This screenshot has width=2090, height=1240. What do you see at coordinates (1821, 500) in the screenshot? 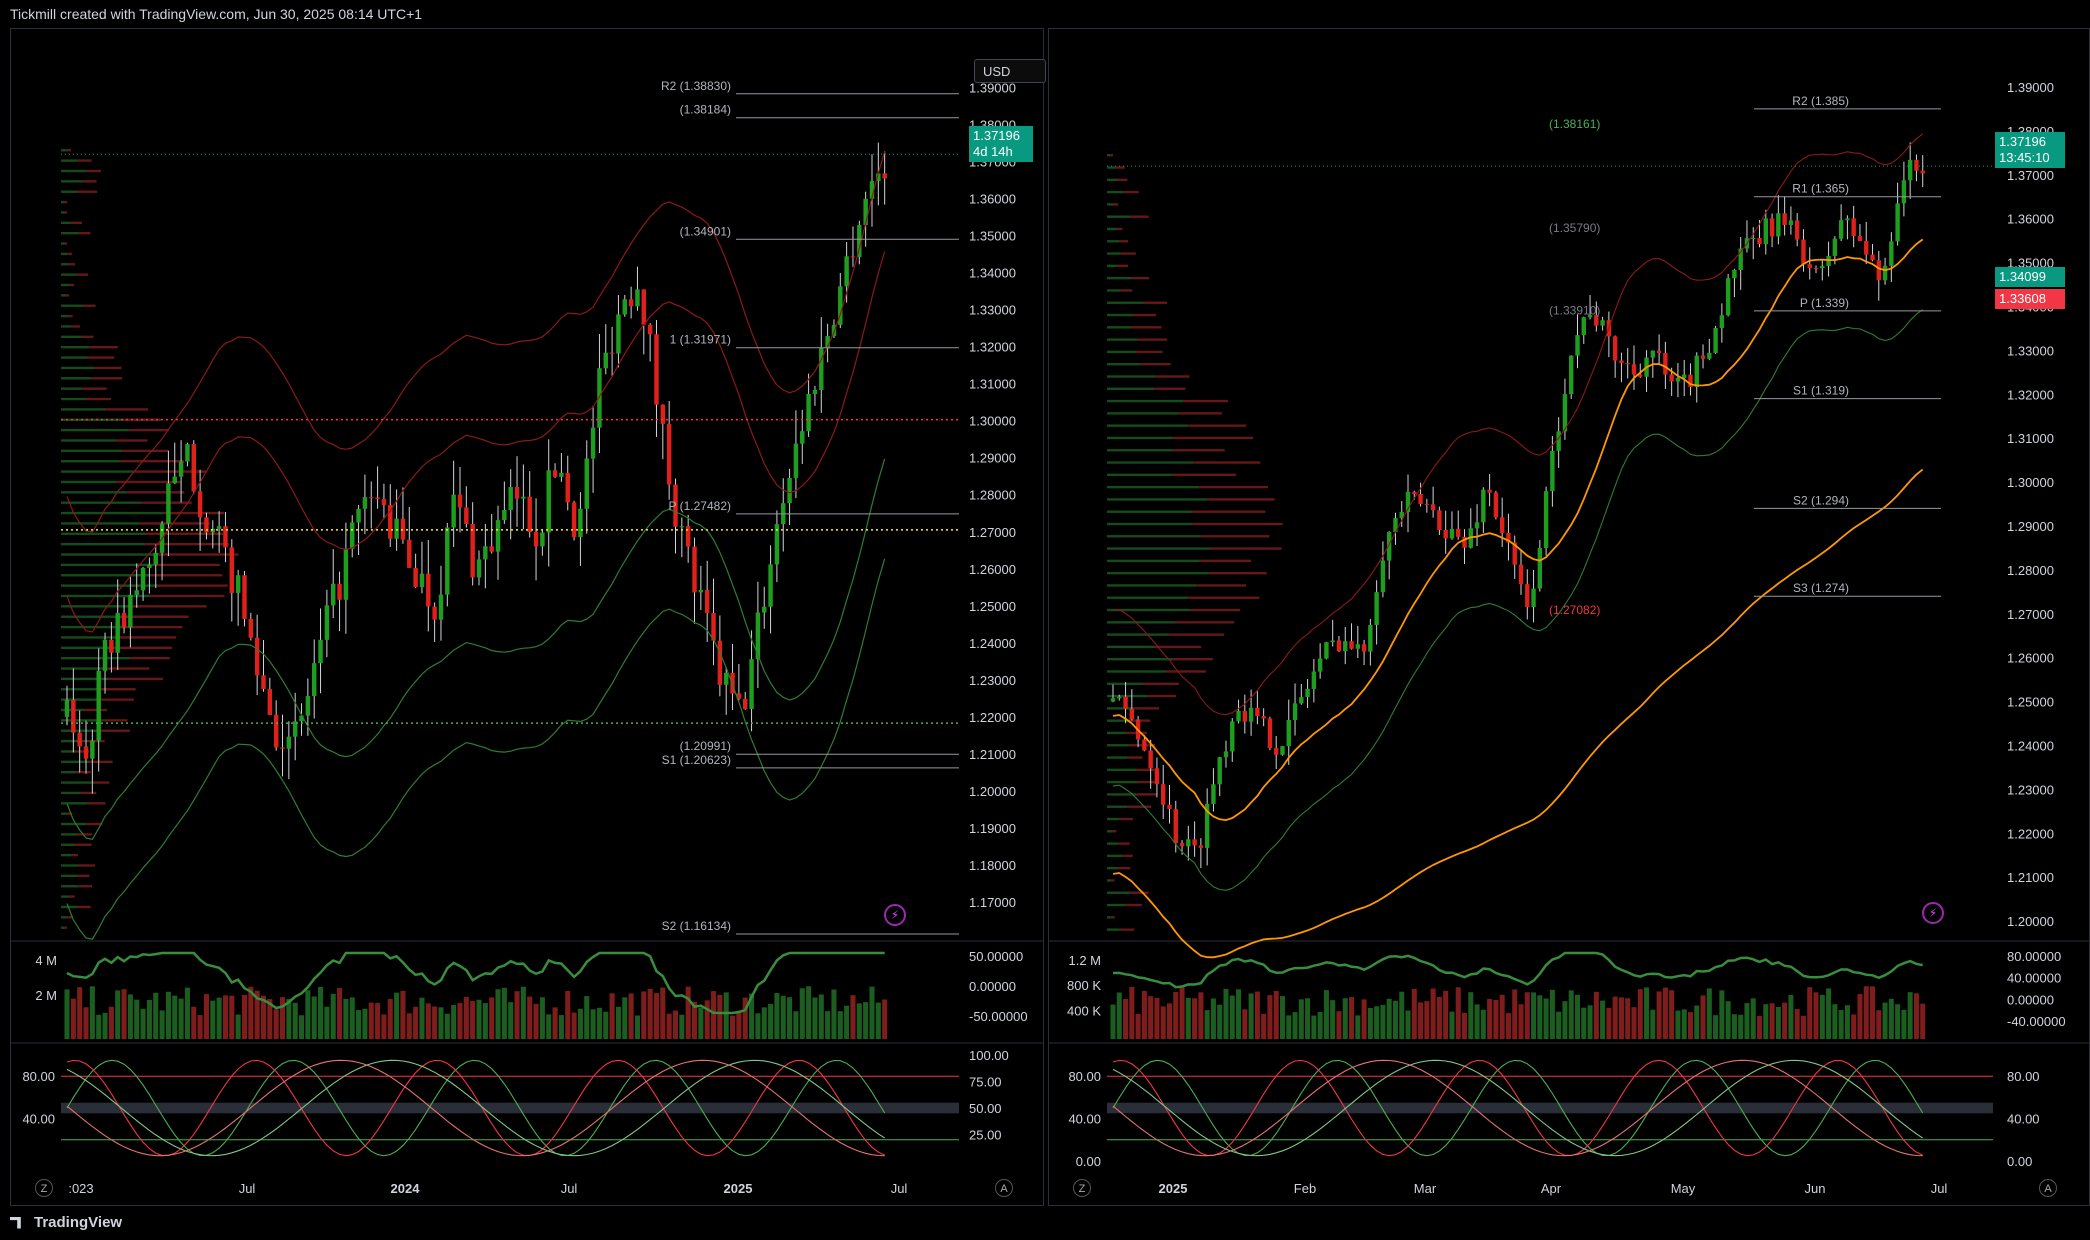
I see `right-pivot-label: S2 (1.294)` at bounding box center [1821, 500].